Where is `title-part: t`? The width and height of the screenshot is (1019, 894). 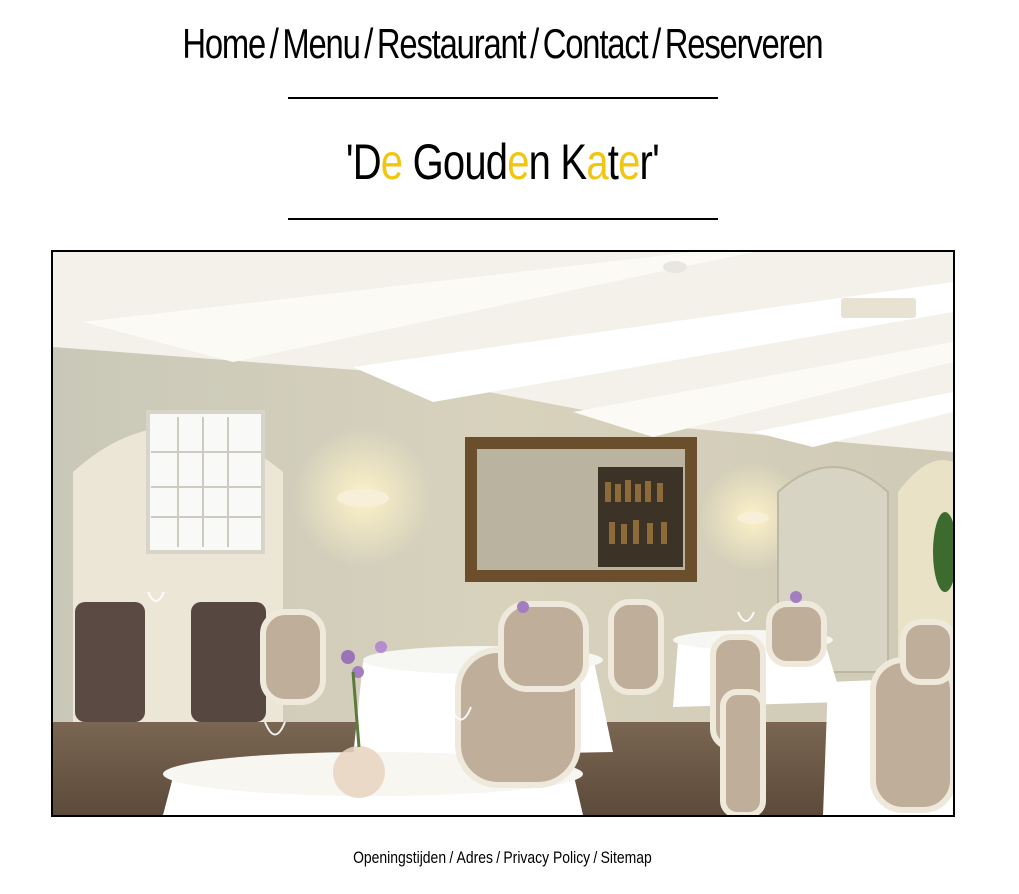 title-part: t is located at coordinates (613, 162).